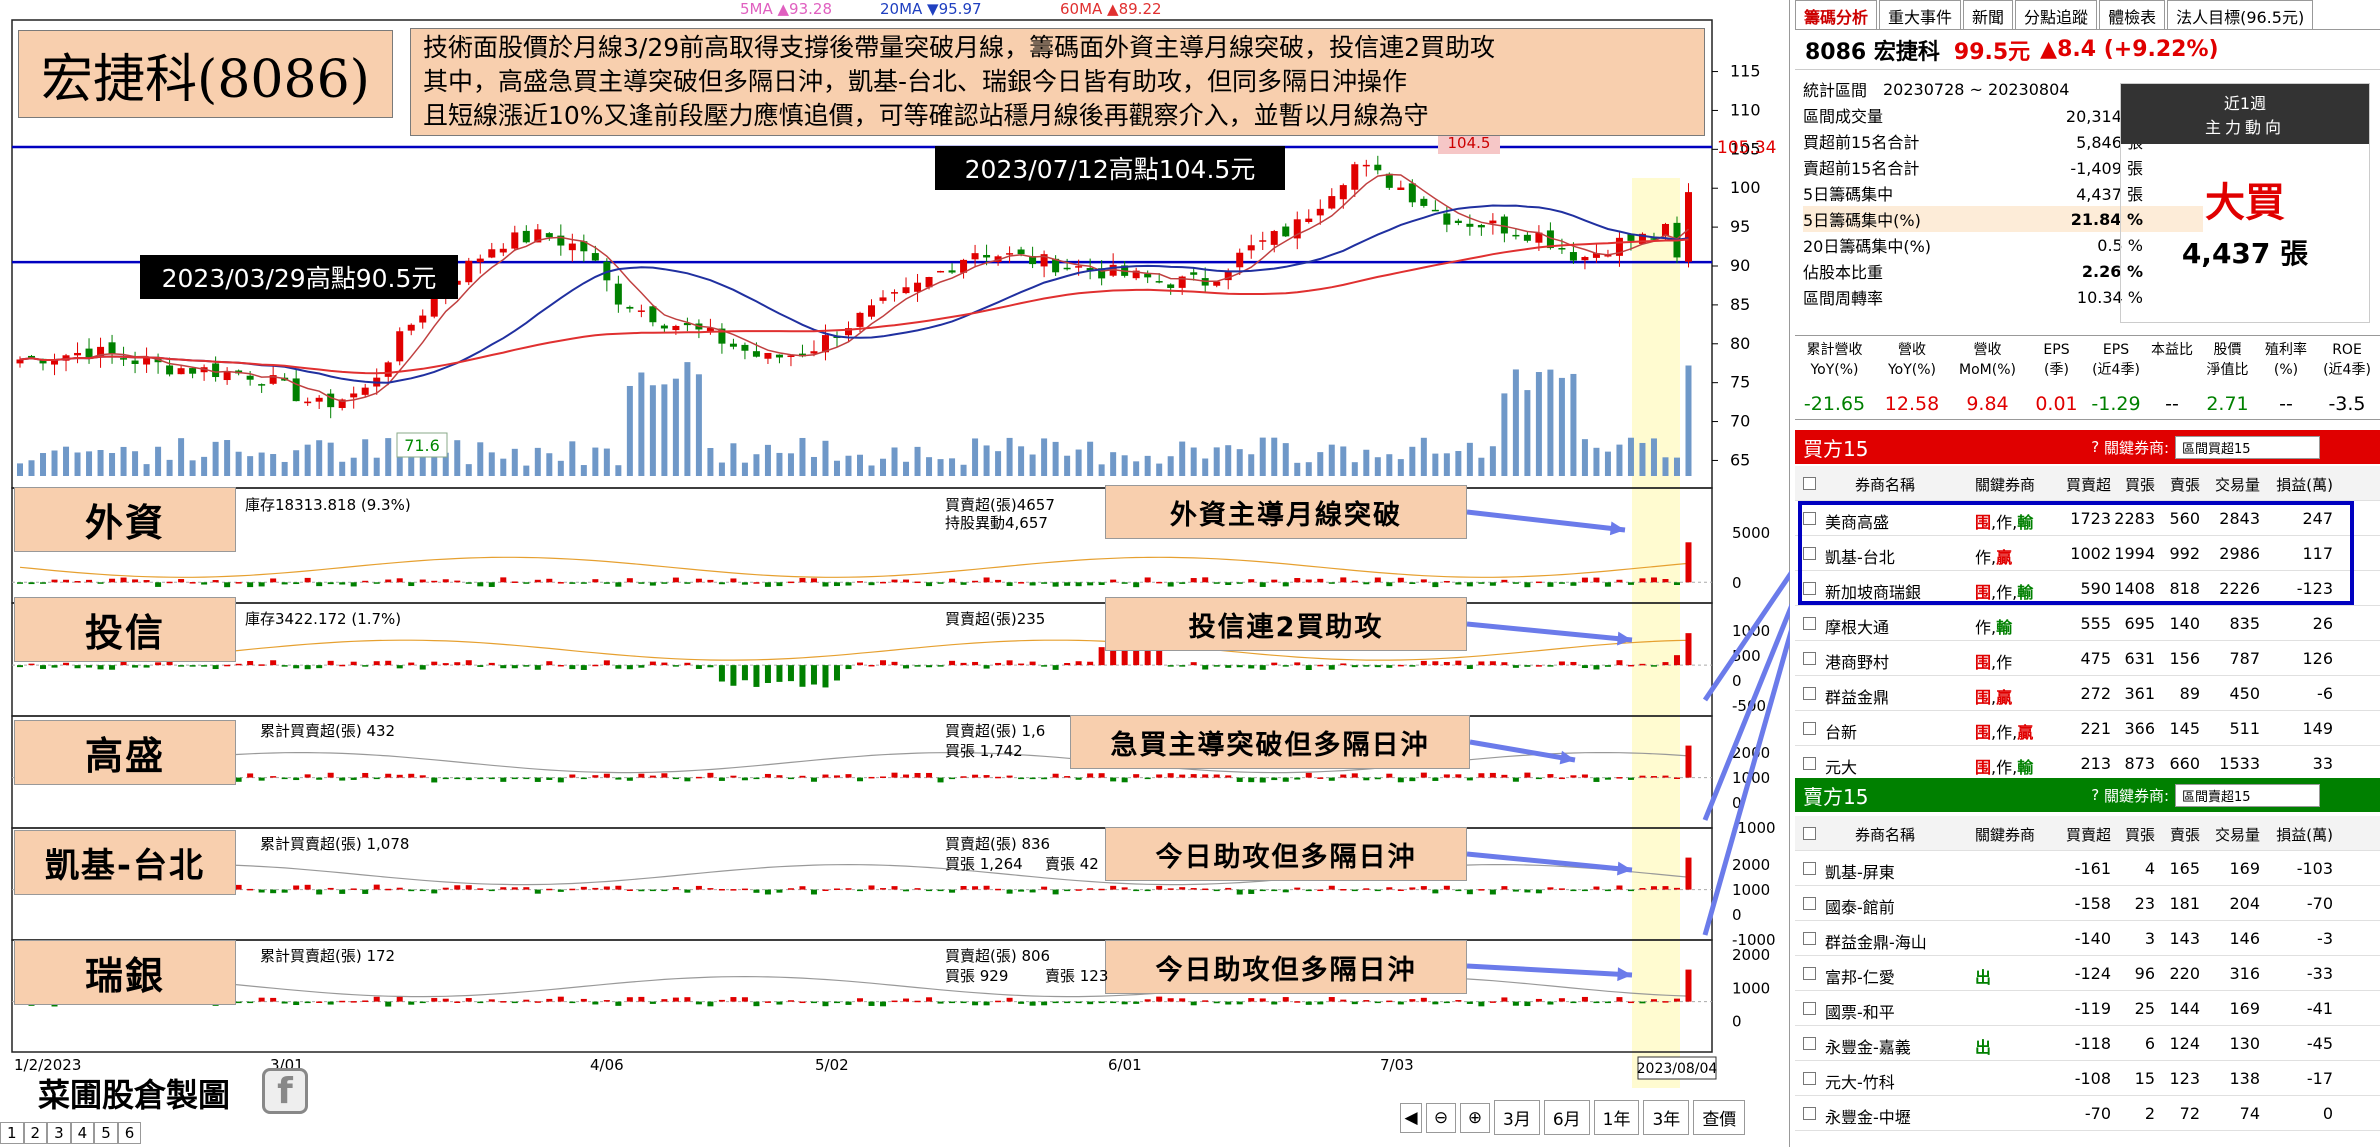 The image size is (2380, 1147). Describe the element at coordinates (1517, 1117) in the screenshot. I see `range-3m-button: 3月` at that location.